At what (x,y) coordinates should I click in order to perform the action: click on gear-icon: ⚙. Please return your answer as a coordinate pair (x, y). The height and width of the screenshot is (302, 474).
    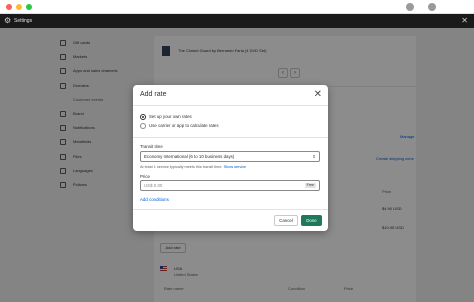
    Looking at the image, I should click on (8, 20).